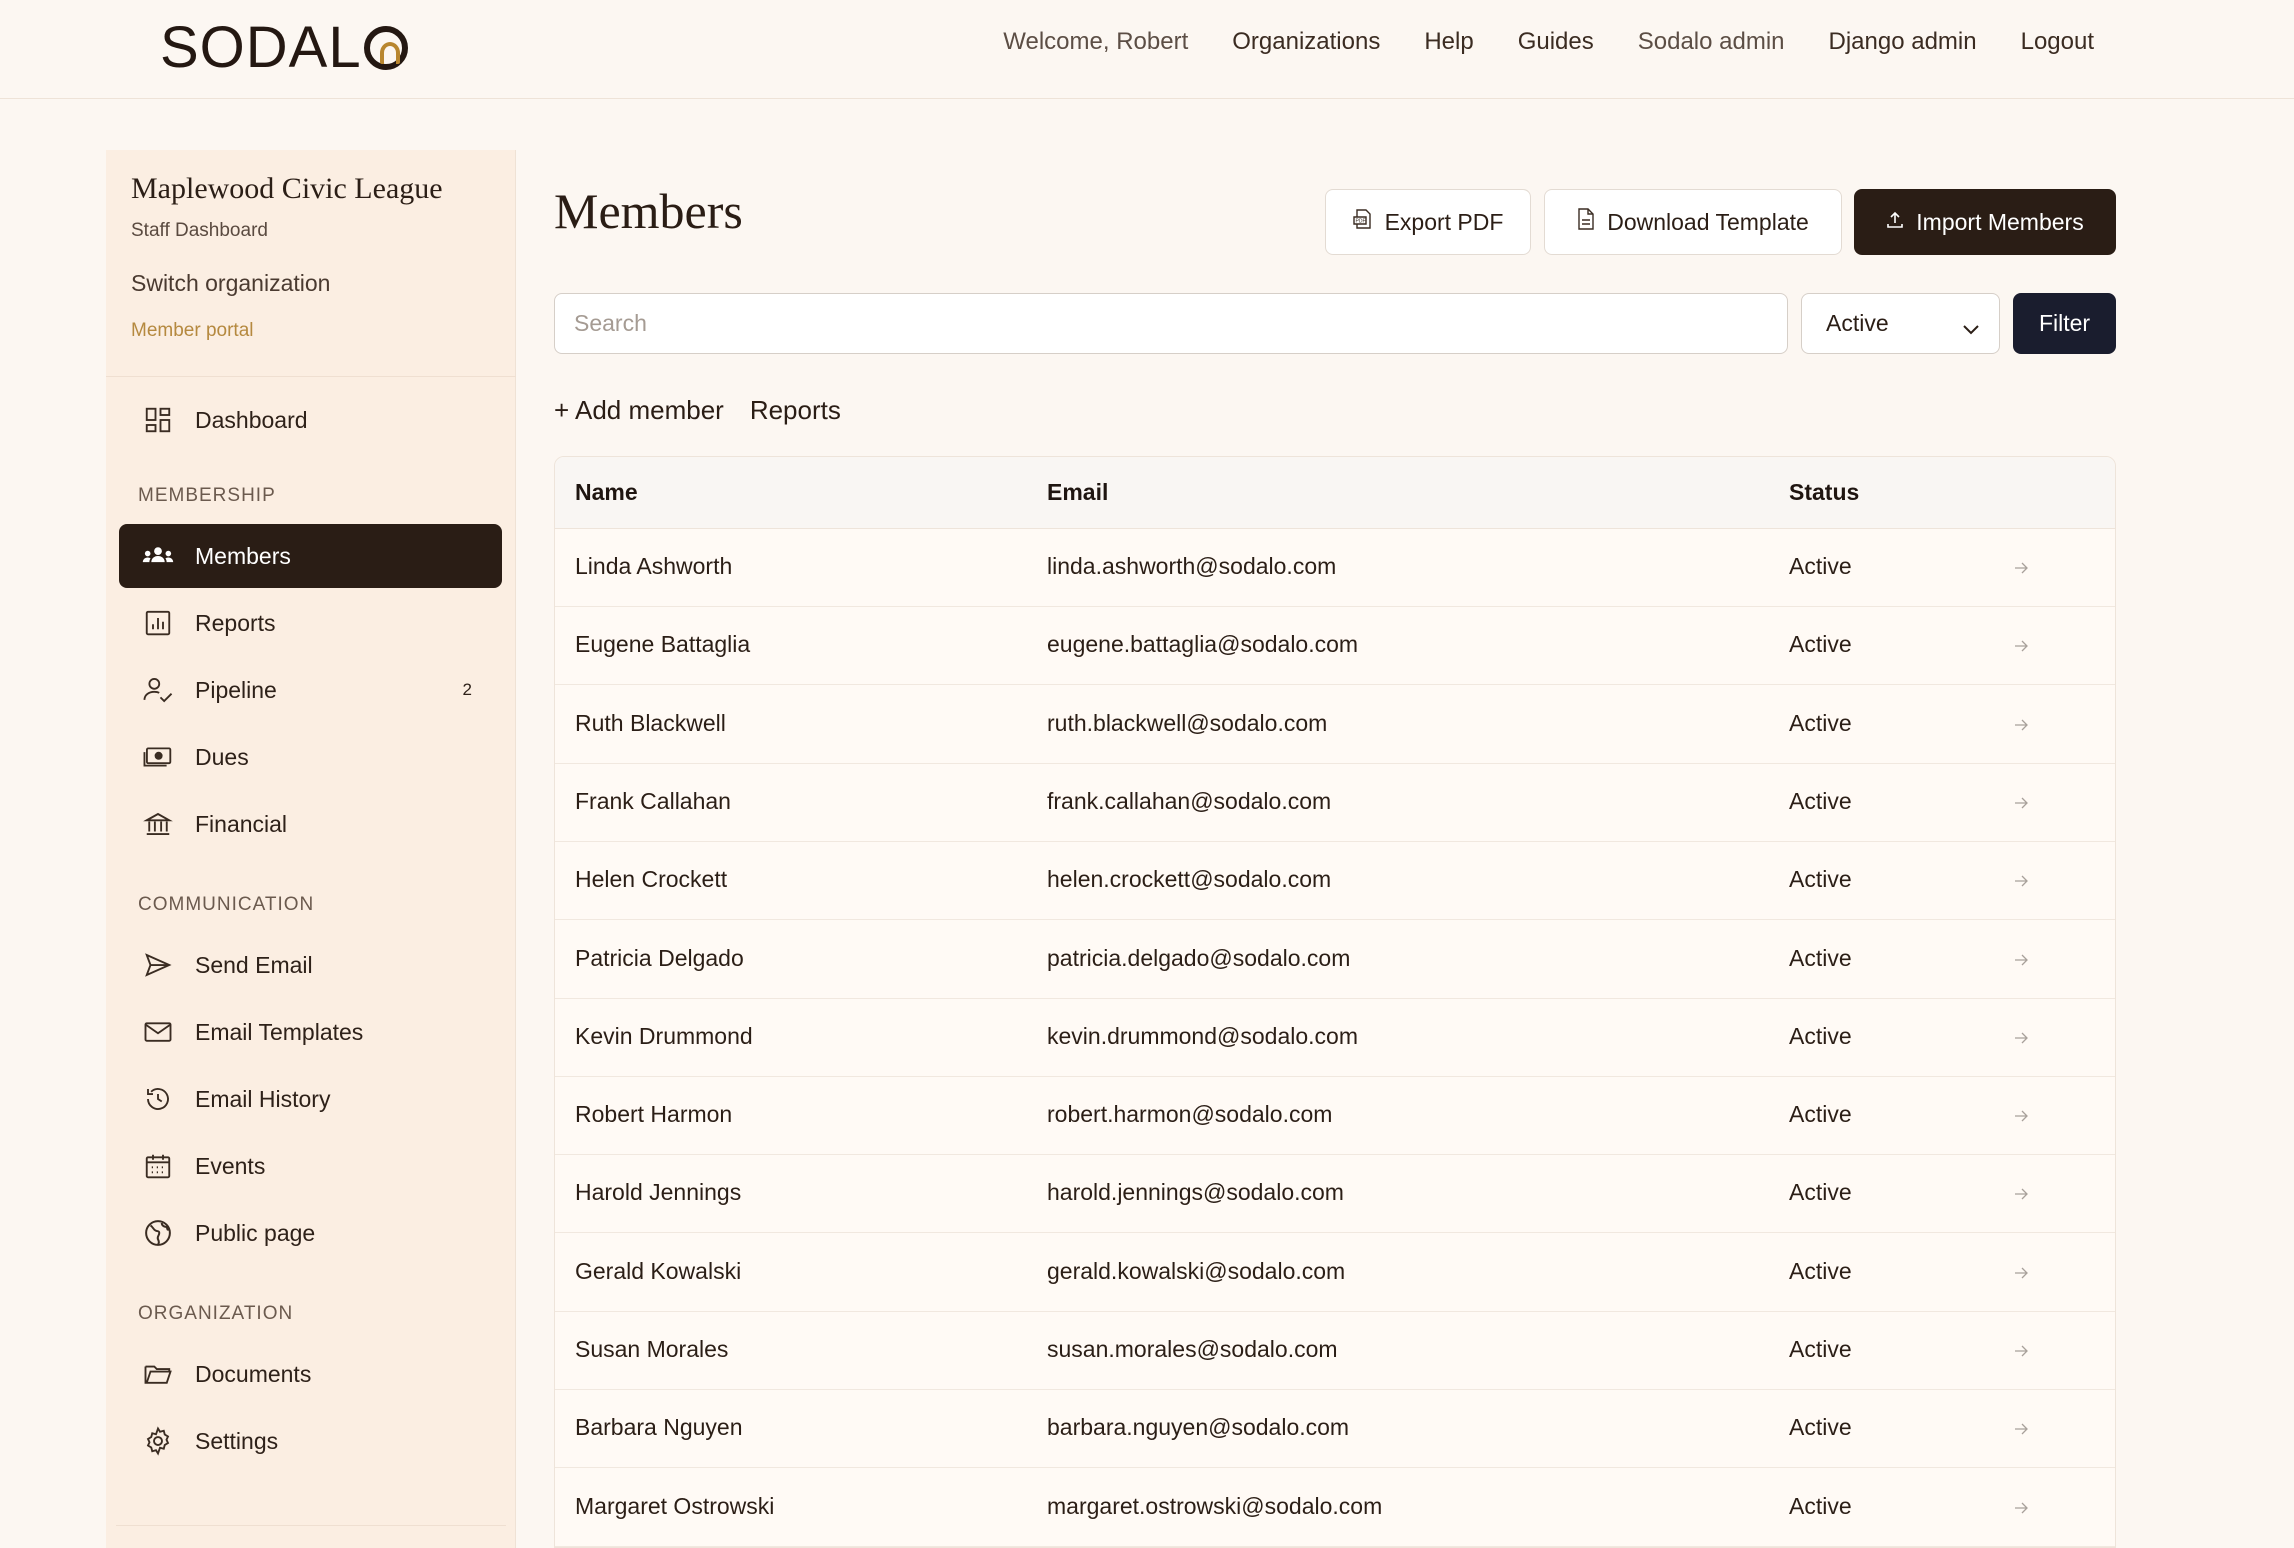  I want to click on cell-email: linda.ashworth@sodalo.com, so click(1192, 566).